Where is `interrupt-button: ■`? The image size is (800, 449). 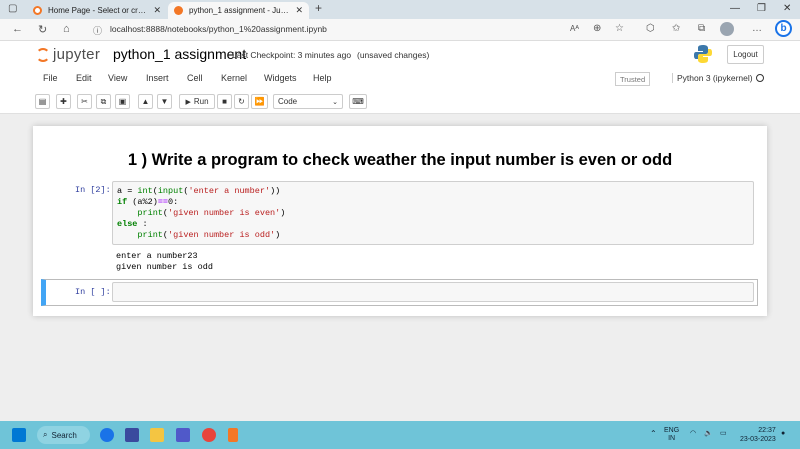
interrupt-button: ■ is located at coordinates (224, 101).